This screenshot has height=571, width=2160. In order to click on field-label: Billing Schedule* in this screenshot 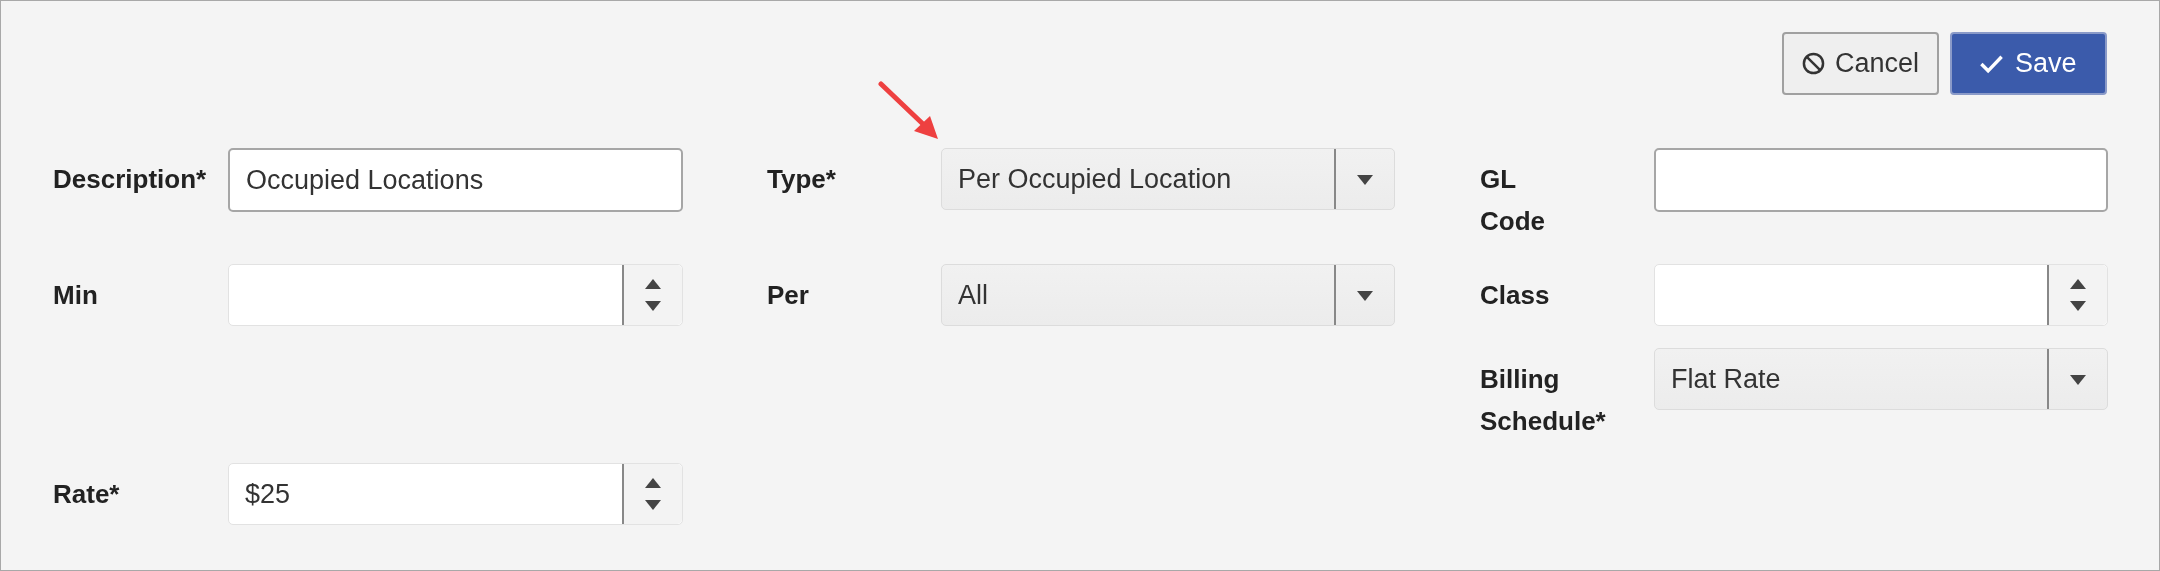, I will do `click(1543, 400)`.